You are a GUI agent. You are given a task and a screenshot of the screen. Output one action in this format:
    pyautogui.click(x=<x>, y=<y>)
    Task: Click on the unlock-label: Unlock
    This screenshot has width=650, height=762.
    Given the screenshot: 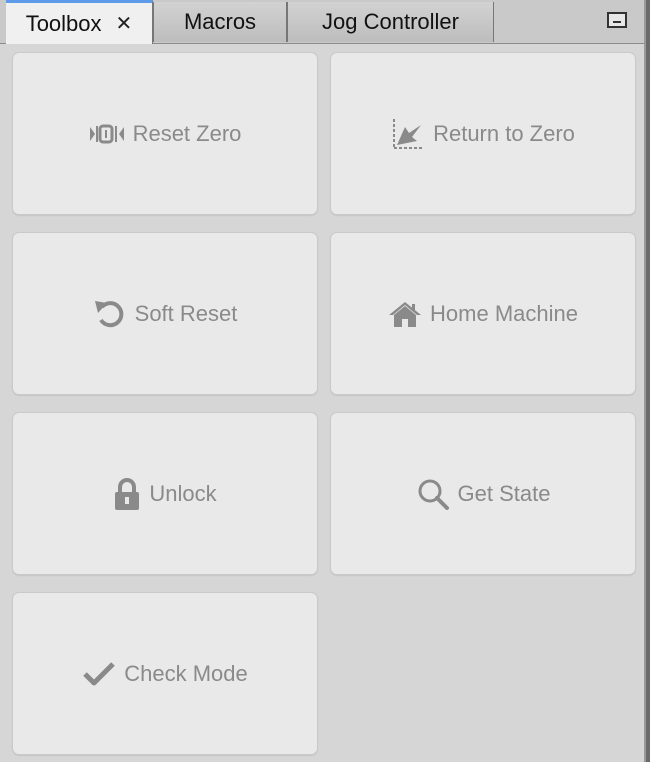 What is the action you would take?
    pyautogui.click(x=183, y=493)
    